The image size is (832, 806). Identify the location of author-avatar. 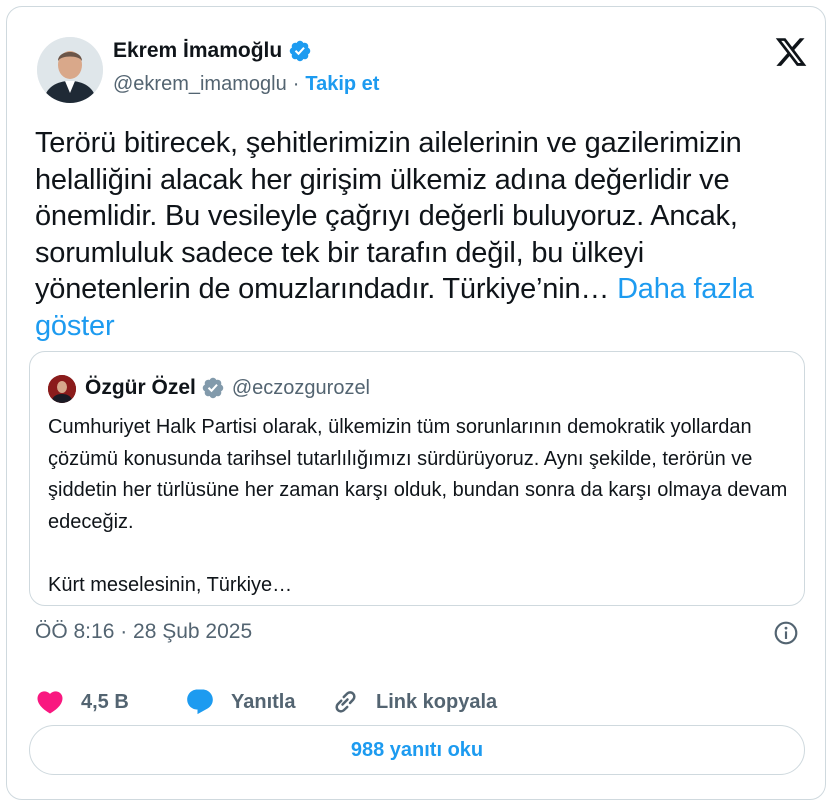
(70, 70).